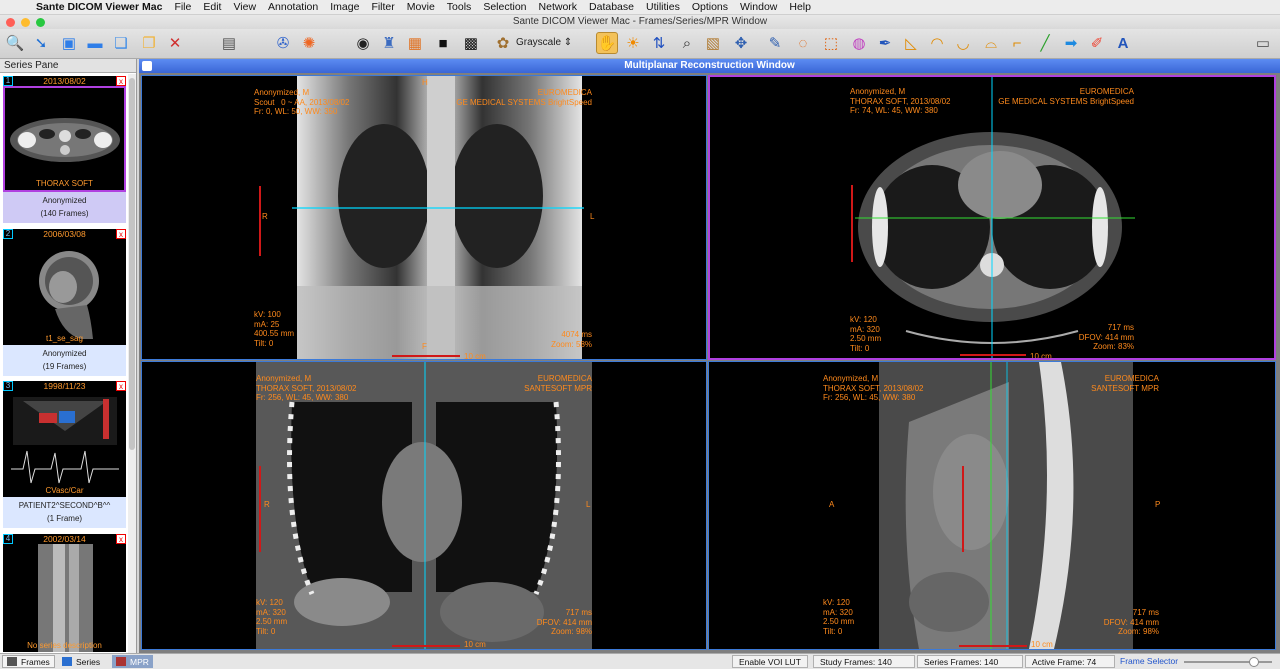 Image resolution: width=1280 pixels, height=669 pixels. I want to click on tab-series: Series, so click(81, 661).